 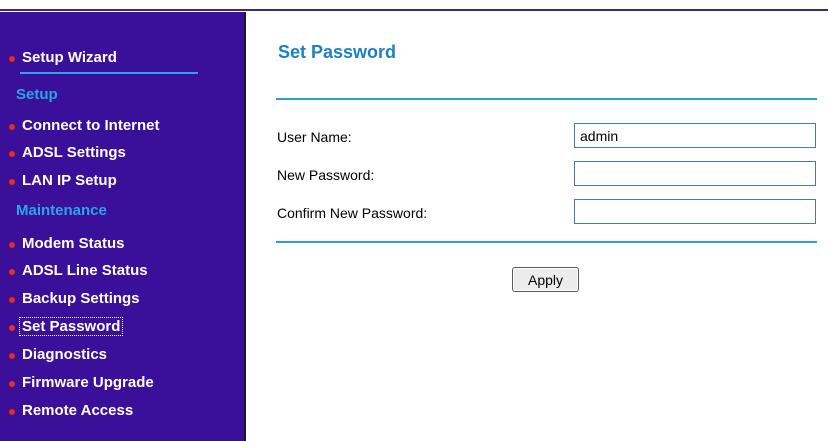 I want to click on page-title: Set Password, so click(x=337, y=52).